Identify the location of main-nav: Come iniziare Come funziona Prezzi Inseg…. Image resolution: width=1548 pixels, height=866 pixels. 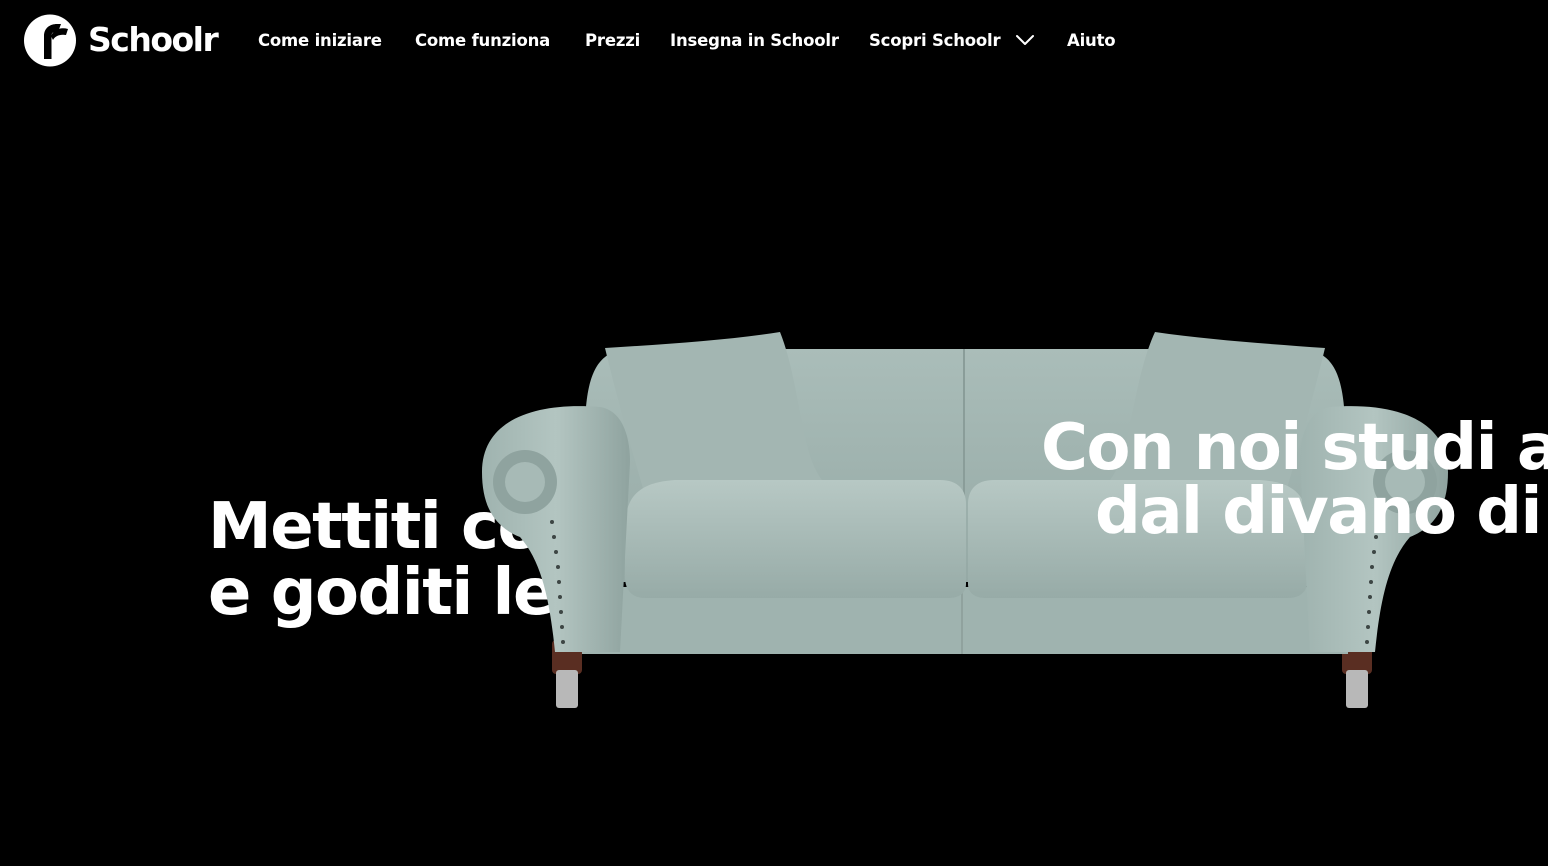
(774, 41).